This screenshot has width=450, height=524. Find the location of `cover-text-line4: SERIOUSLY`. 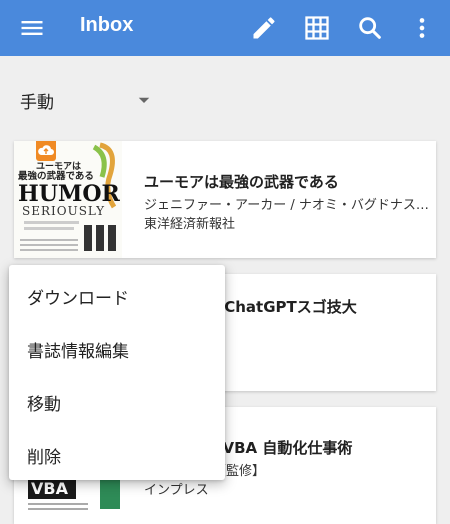

cover-text-line4: SERIOUSLY is located at coordinates (63, 211).